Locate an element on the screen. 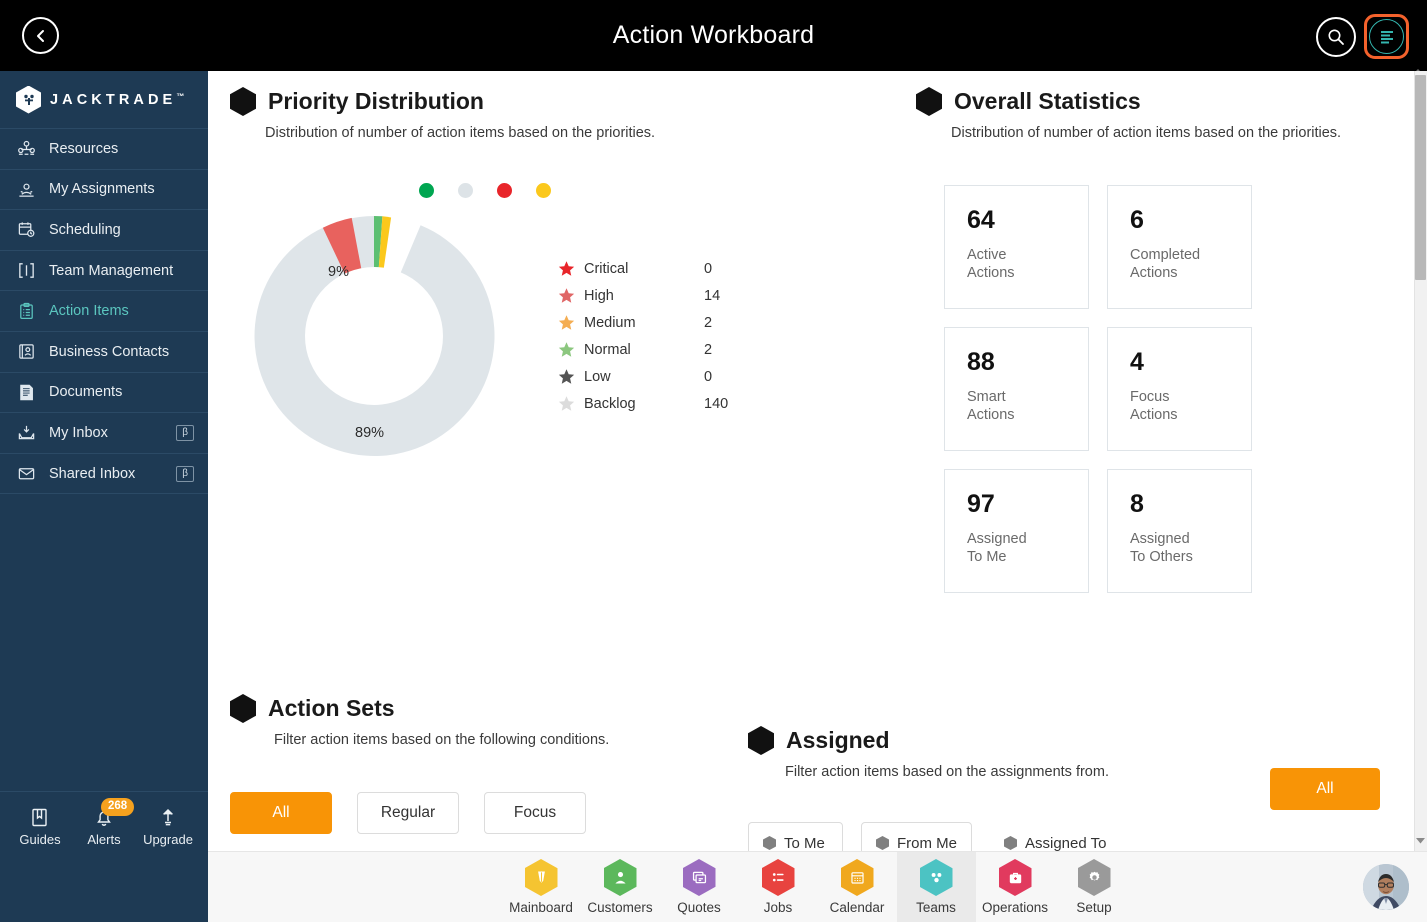 Image resolution: width=1427 pixels, height=922 pixels. sidebar-item-resources: Resources is located at coordinates (104, 149).